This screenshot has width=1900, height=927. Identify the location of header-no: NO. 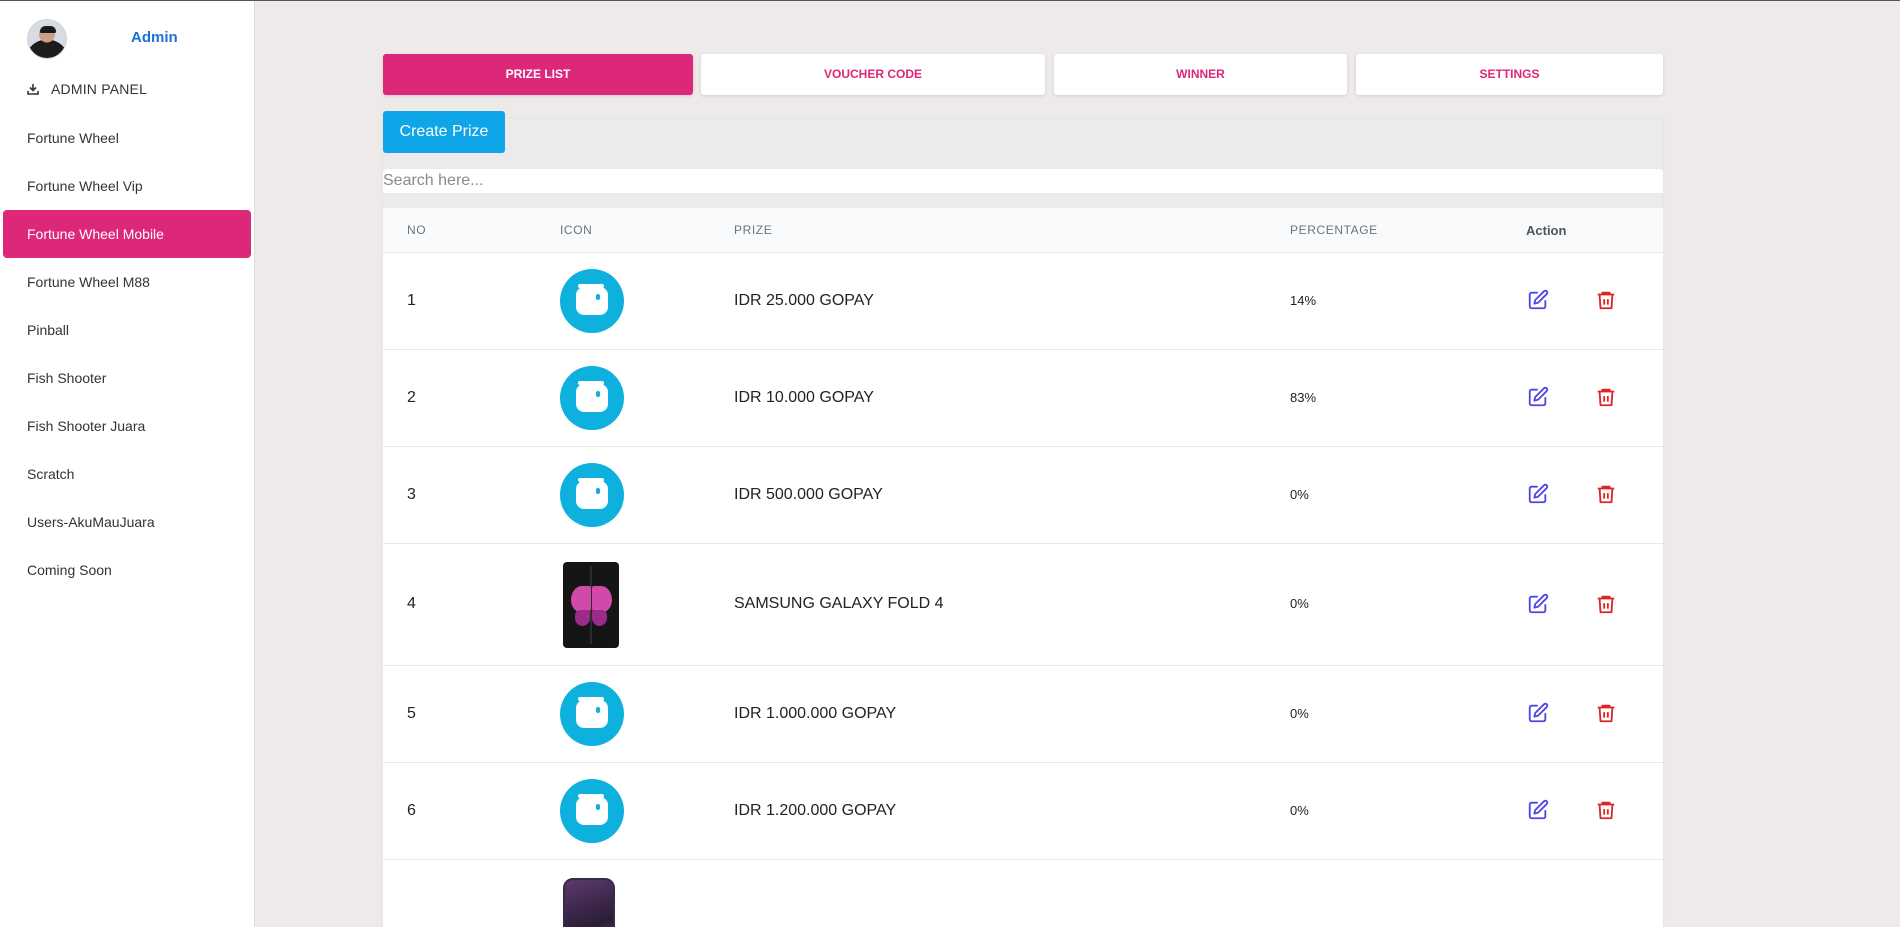
(417, 230).